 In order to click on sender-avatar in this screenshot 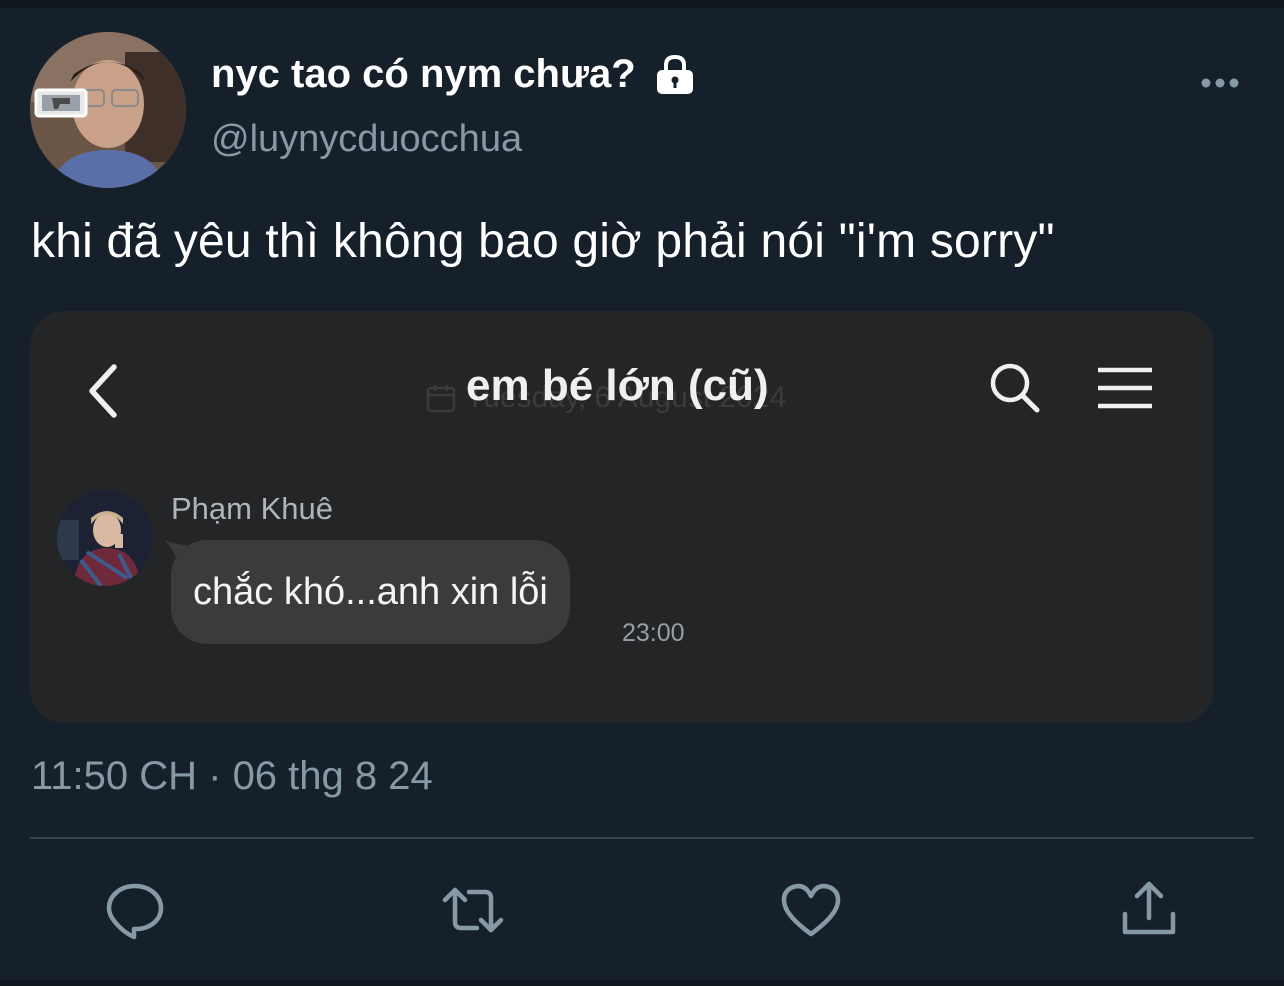, I will do `click(105, 538)`.